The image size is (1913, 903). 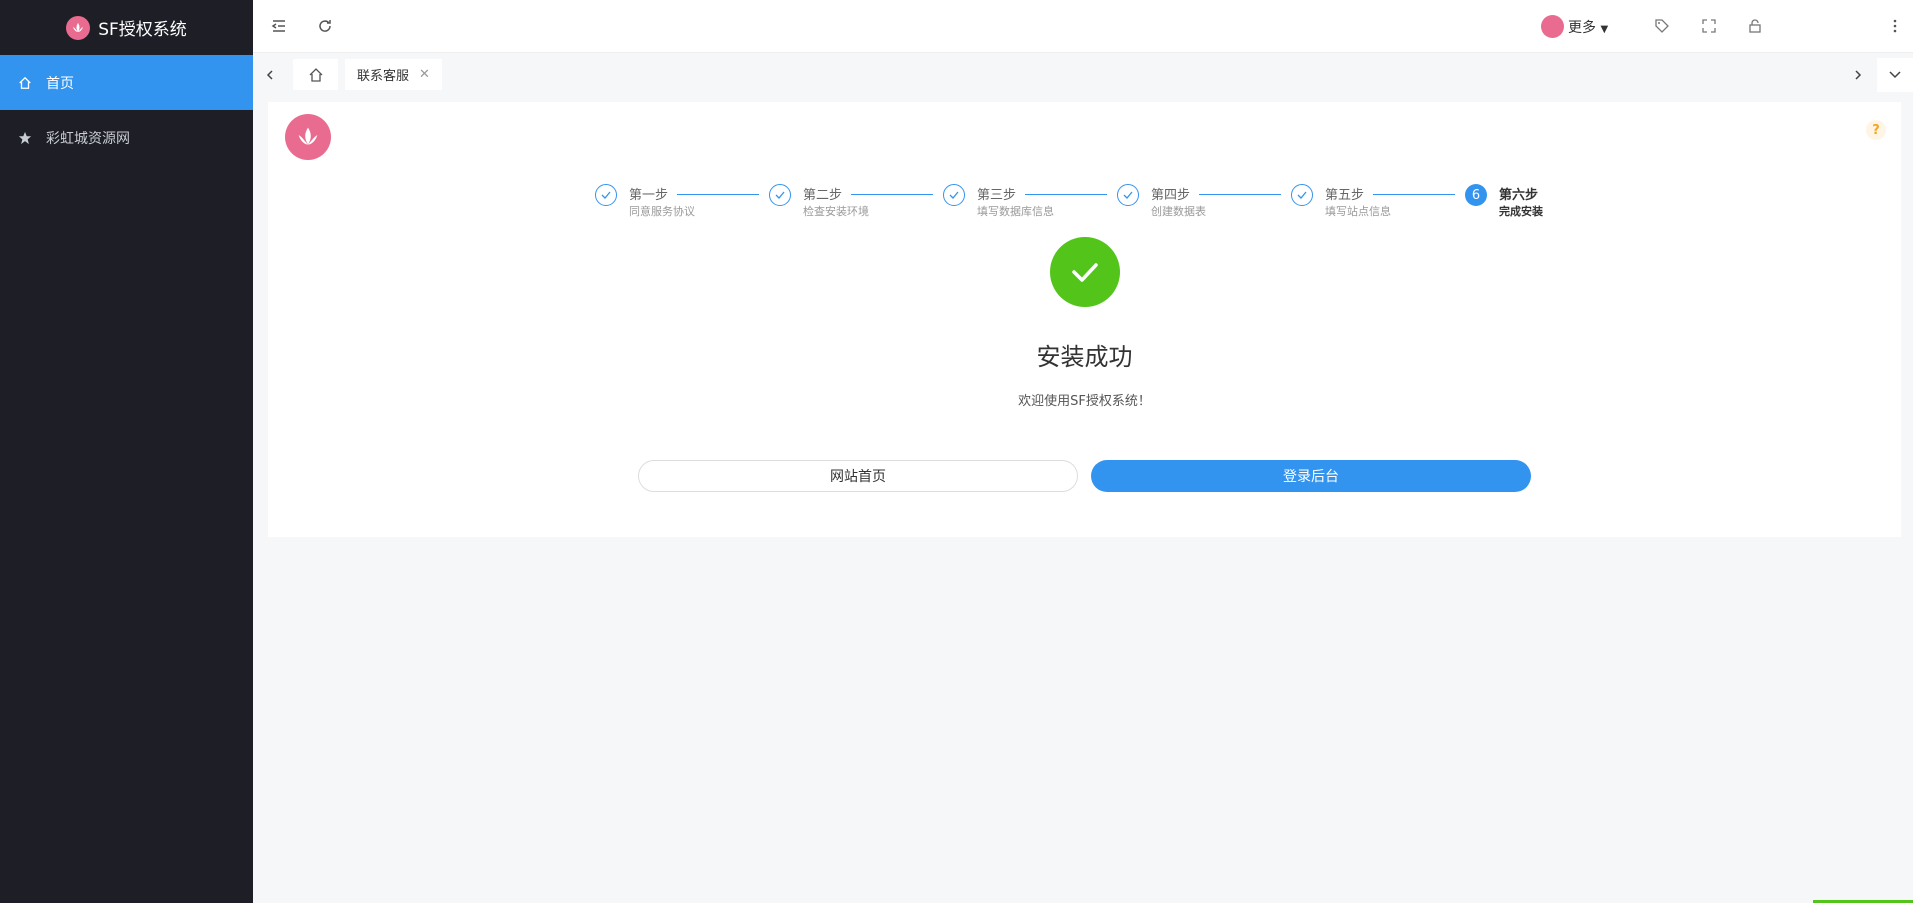 I want to click on refresh-icon, so click(x=325, y=26).